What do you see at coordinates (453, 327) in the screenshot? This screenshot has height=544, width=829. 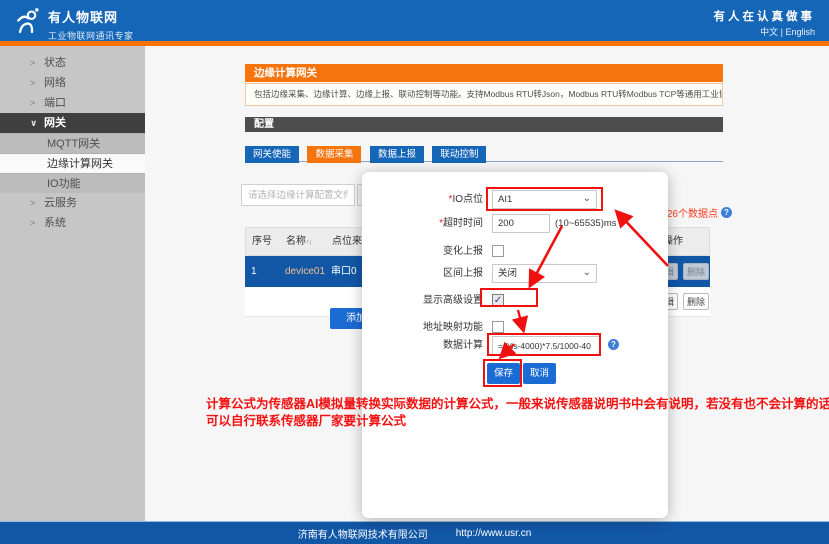 I see `address-map-label: 地址映射功能` at bounding box center [453, 327].